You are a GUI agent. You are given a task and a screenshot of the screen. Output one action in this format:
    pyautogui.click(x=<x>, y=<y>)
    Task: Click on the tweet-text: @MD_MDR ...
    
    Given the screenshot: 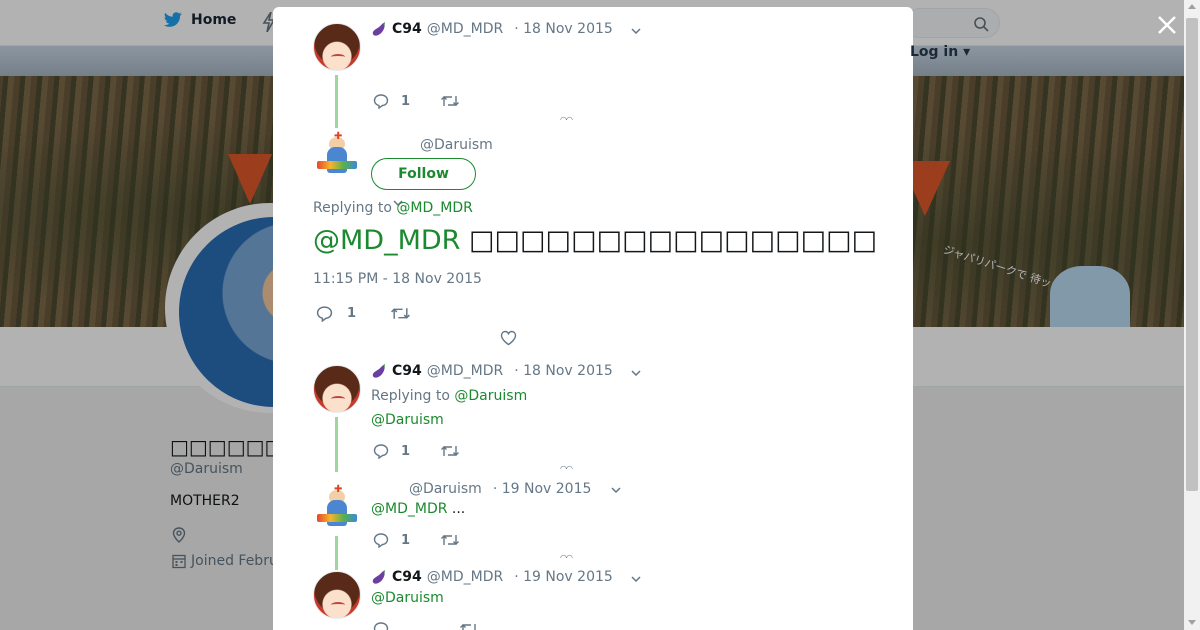 What is the action you would take?
    pyautogui.click(x=418, y=509)
    